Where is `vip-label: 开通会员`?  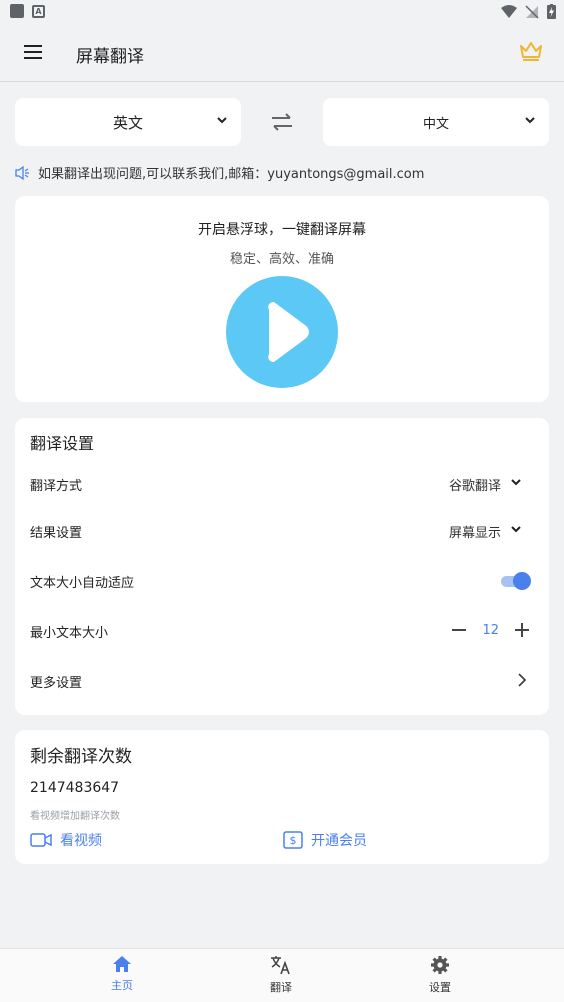
vip-label: 开通会员 is located at coordinates (339, 841).